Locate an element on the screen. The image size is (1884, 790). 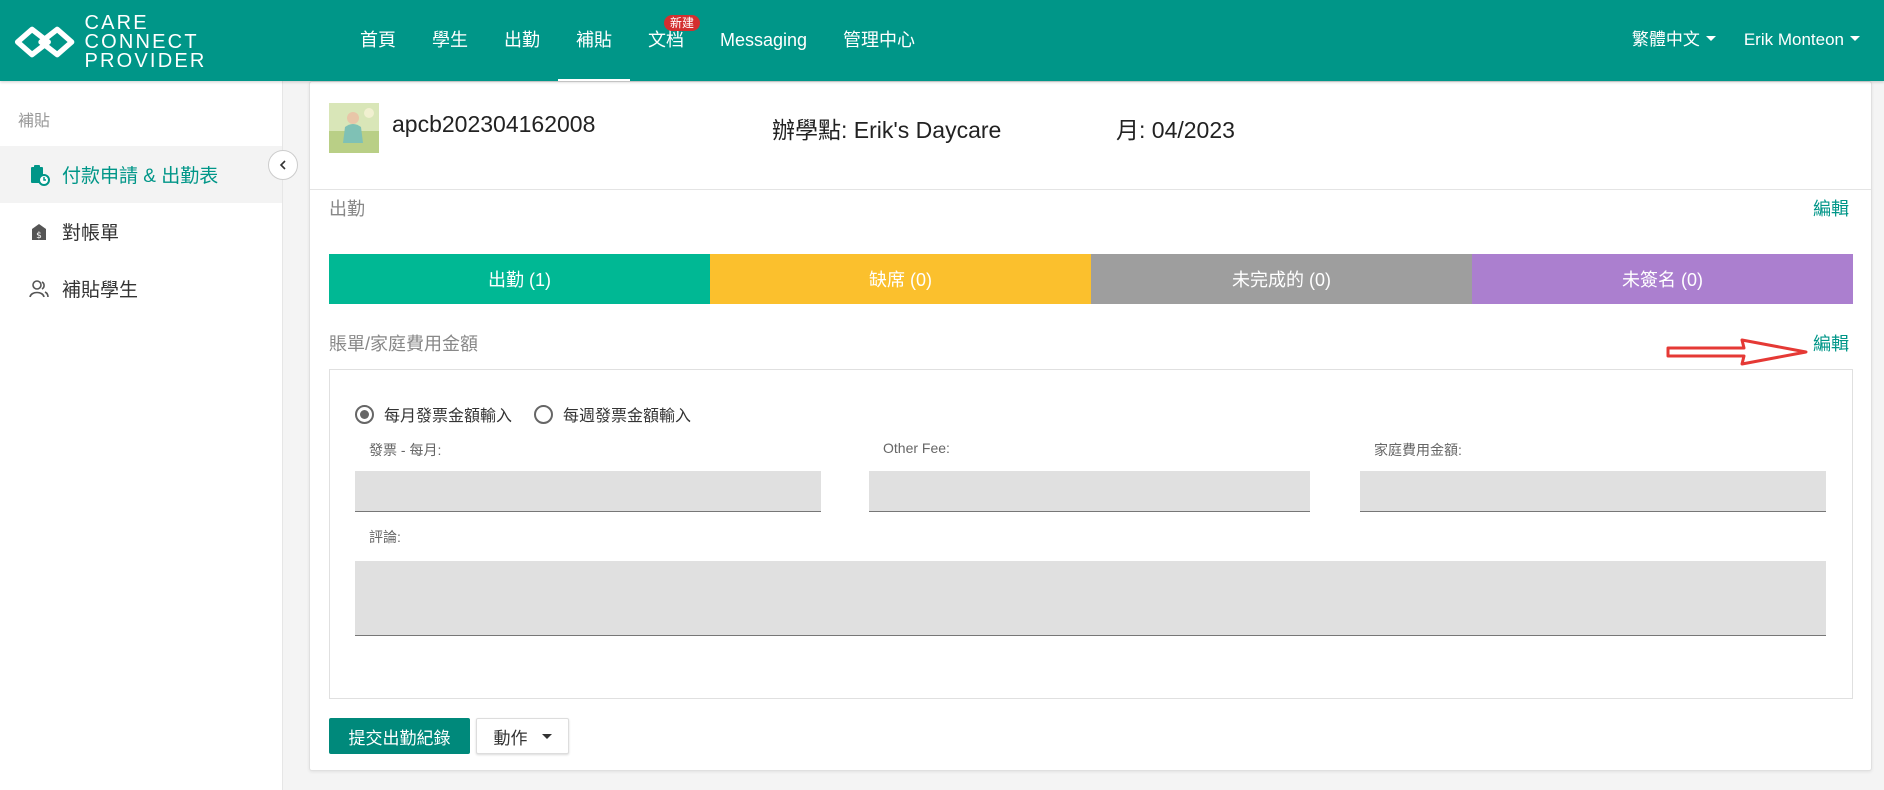
invoice-monthly-input is located at coordinates (588, 491).